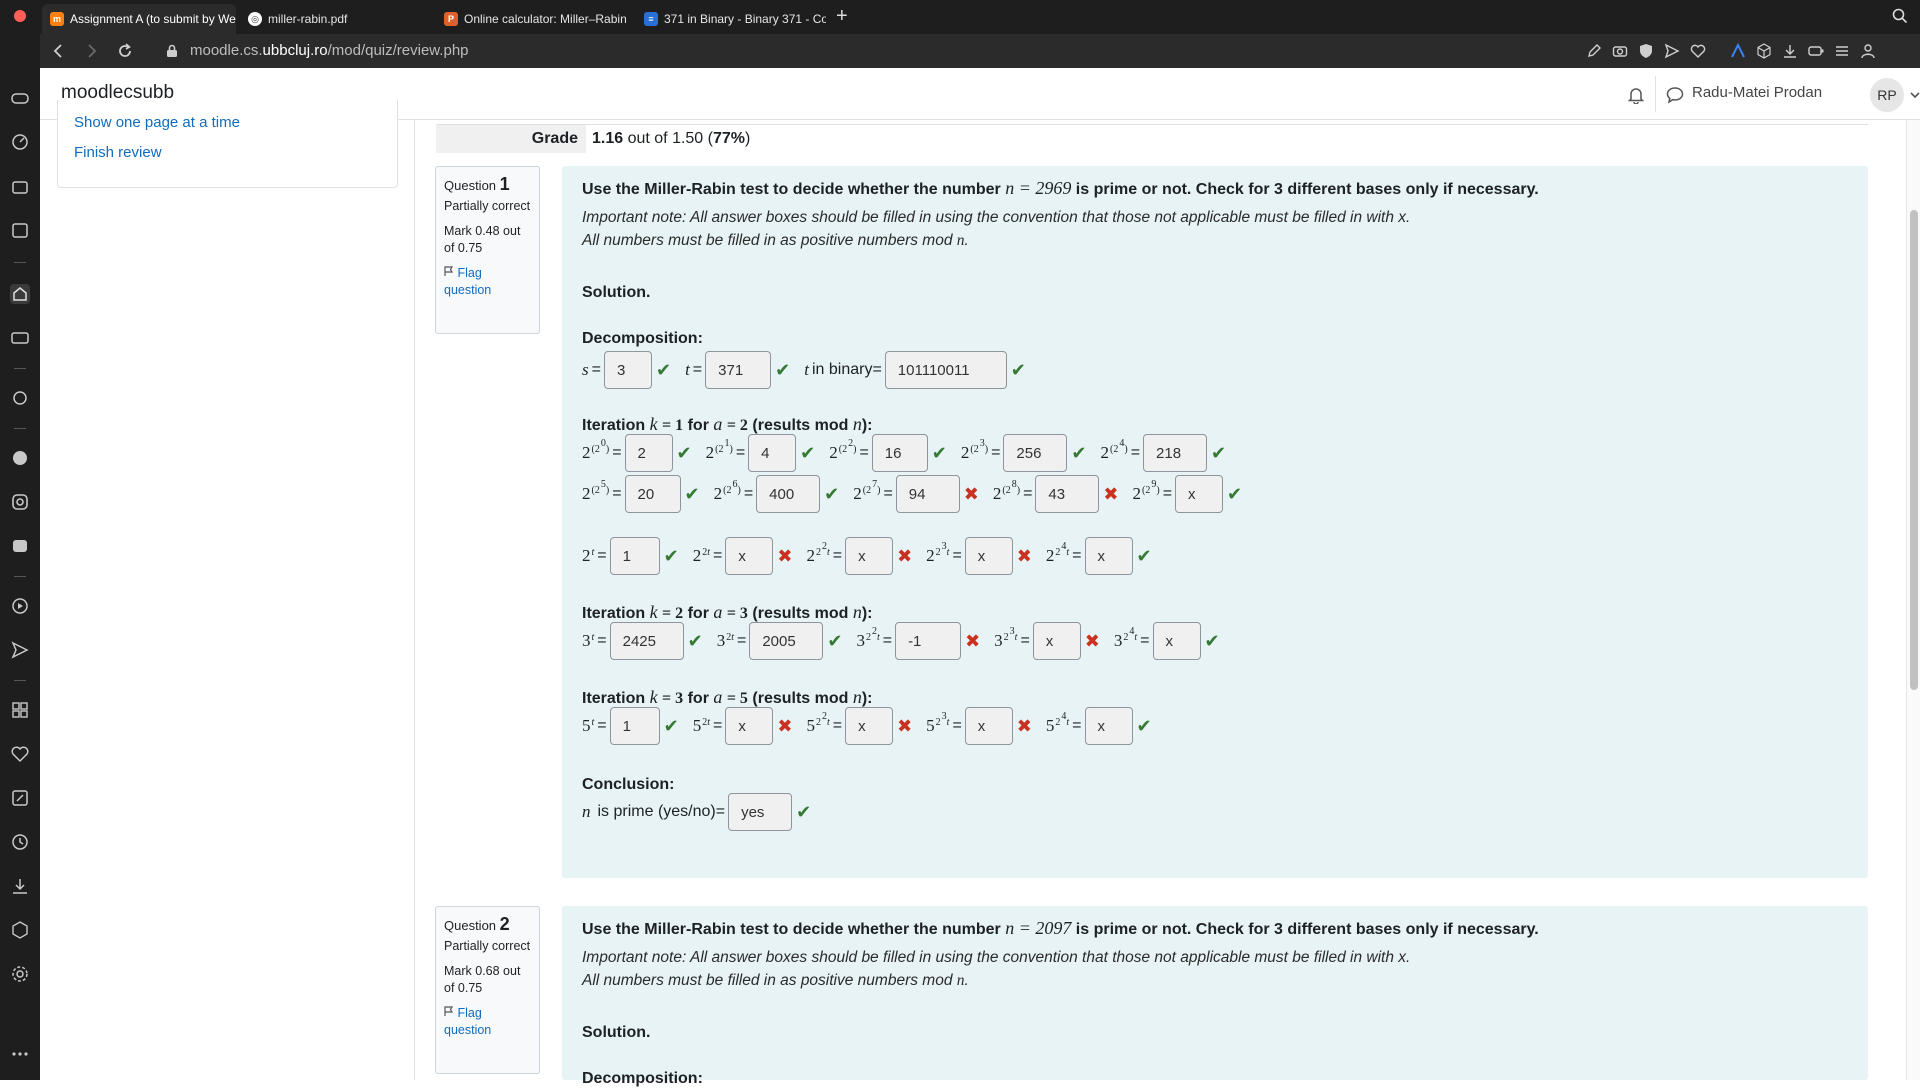  What do you see at coordinates (20, 680) in the screenshot?
I see `rail-separator` at bounding box center [20, 680].